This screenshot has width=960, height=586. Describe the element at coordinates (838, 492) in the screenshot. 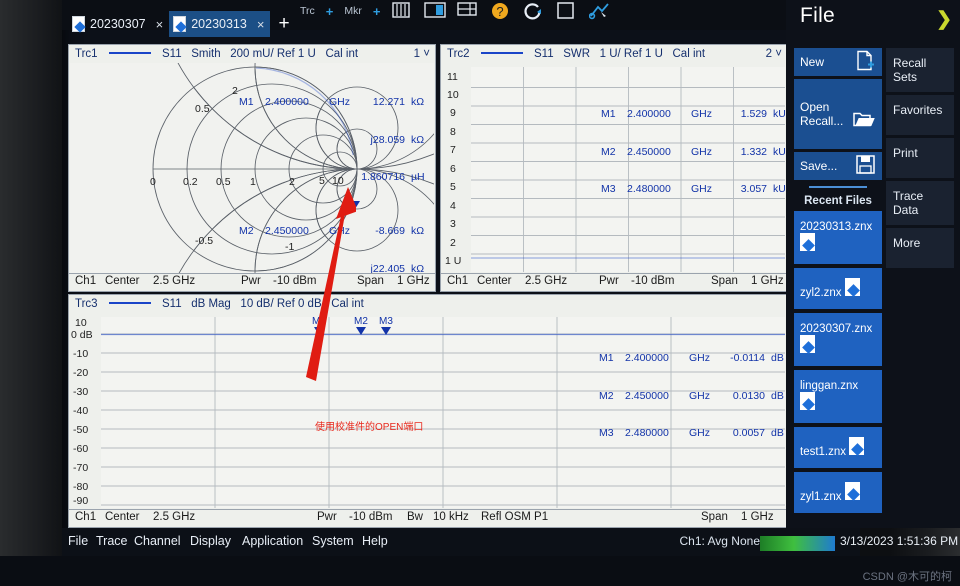

I see `recent-file-5: zyl1.znx` at that location.